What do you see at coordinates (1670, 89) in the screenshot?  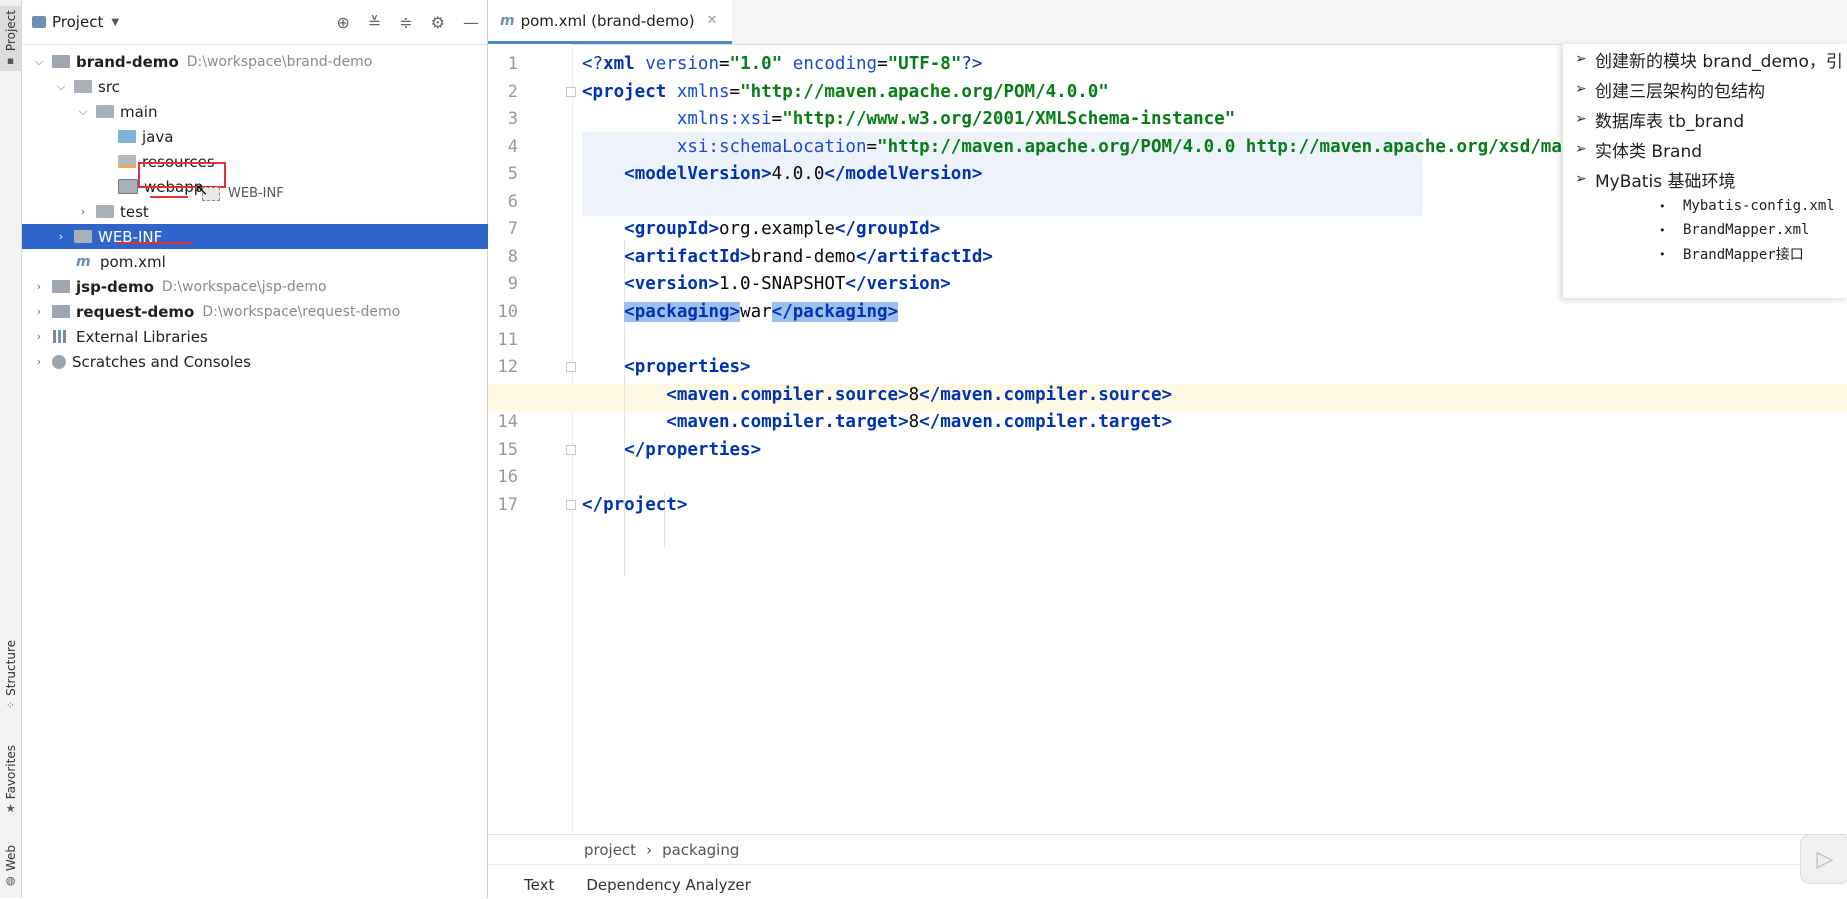 I see `note-item: ➢ 创建三层架构的包结构` at bounding box center [1670, 89].